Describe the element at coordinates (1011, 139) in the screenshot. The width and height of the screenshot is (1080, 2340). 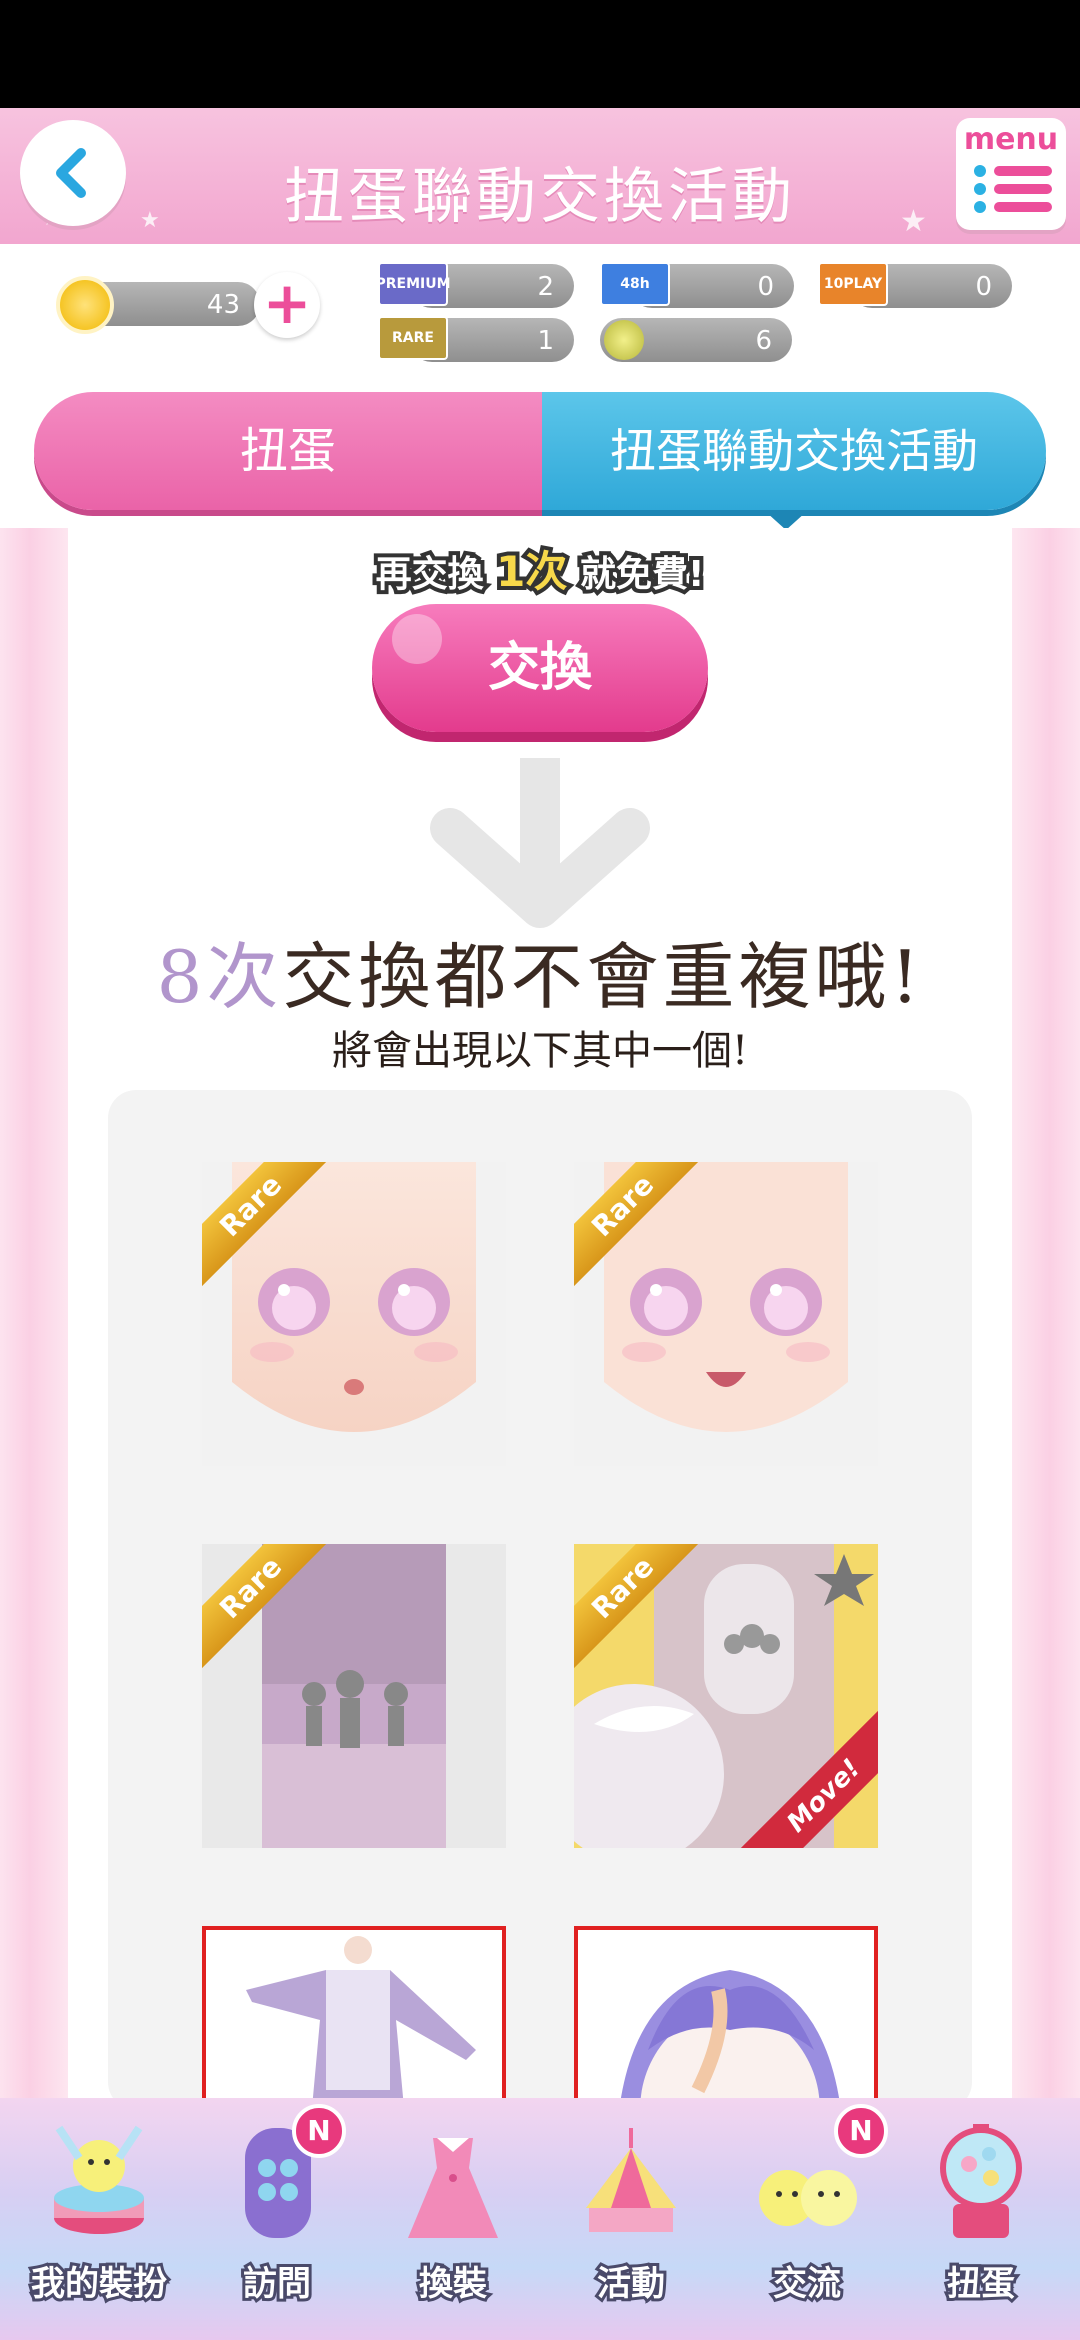
I see `menu-label: menu` at that location.